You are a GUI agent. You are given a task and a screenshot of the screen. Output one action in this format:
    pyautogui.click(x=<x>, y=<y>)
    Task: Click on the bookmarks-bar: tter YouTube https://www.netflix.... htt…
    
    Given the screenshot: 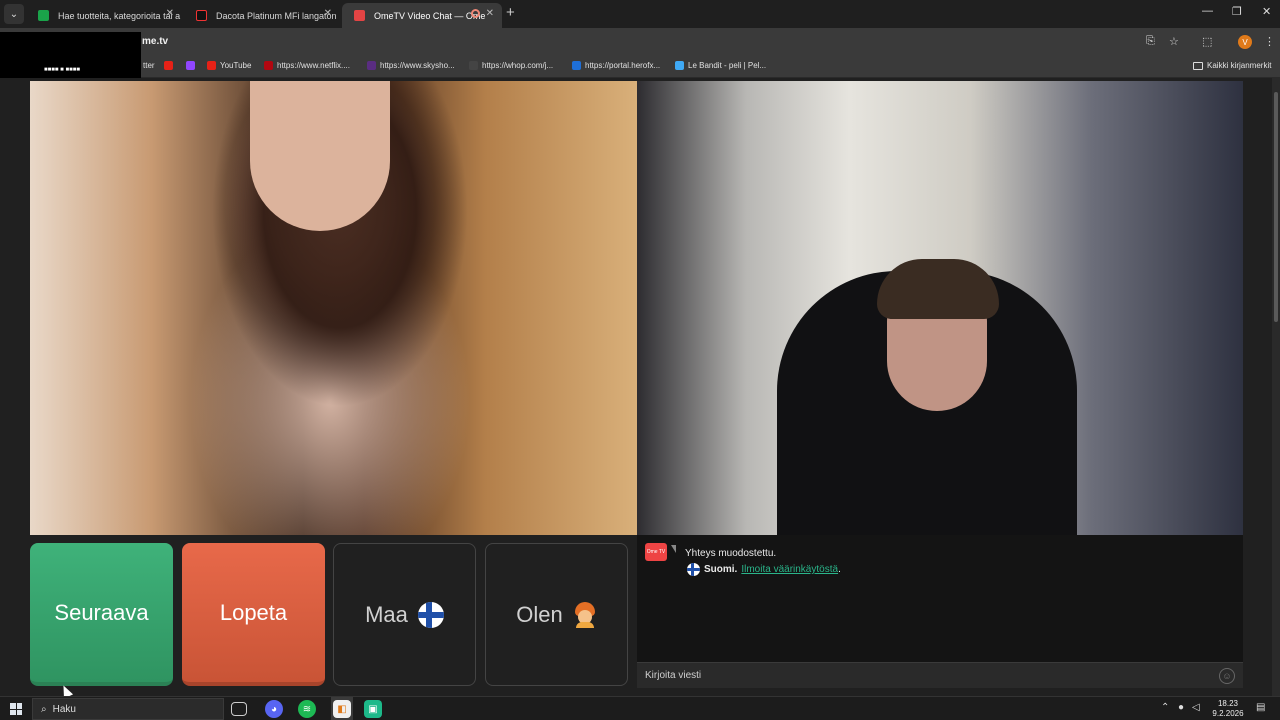 What is the action you would take?
    pyautogui.click(x=640, y=67)
    